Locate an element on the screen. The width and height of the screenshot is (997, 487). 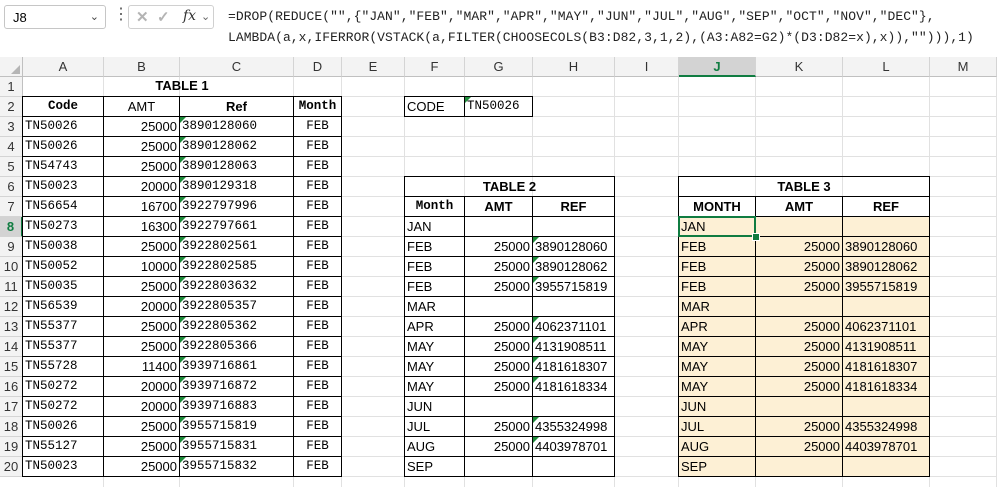
table1-ref: 3922805366 is located at coordinates (236, 346).